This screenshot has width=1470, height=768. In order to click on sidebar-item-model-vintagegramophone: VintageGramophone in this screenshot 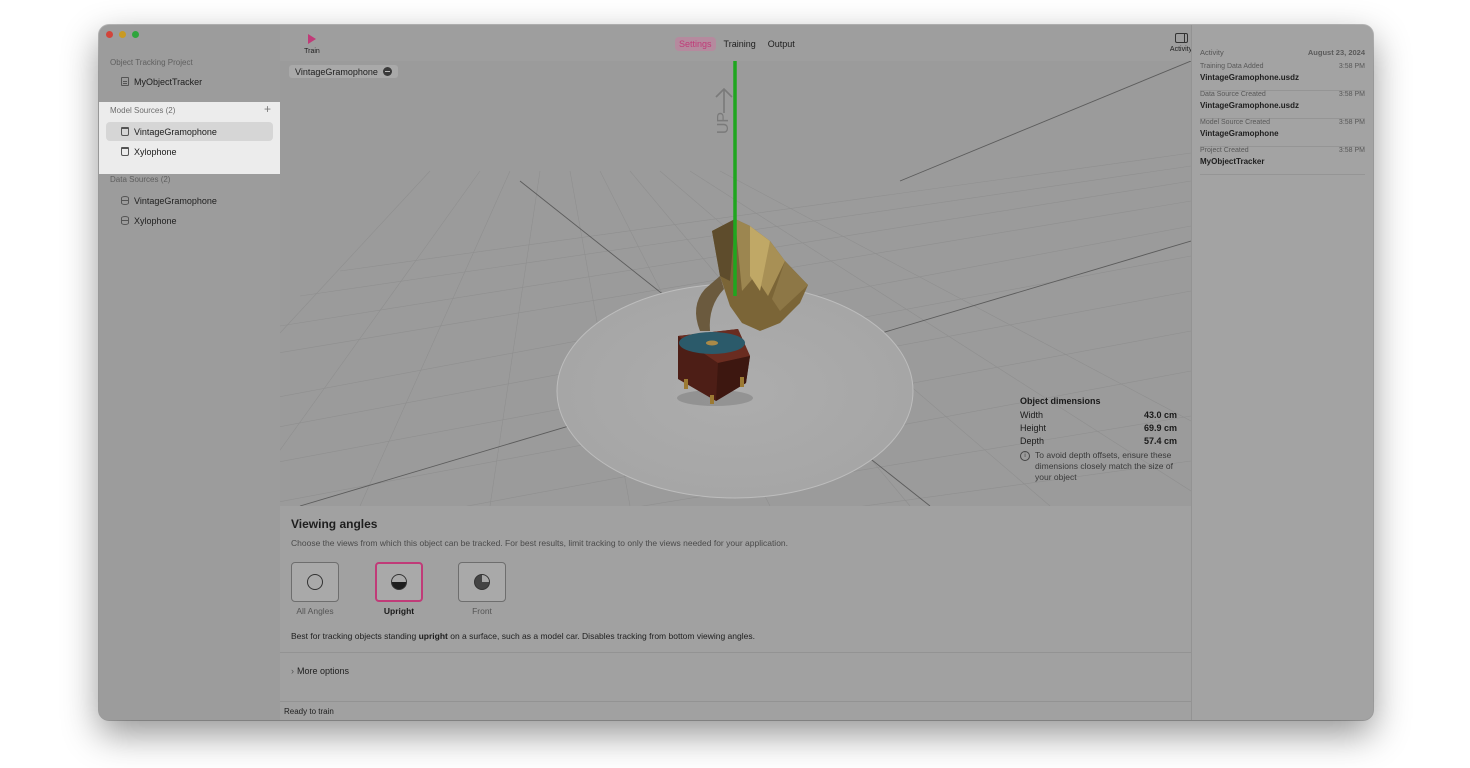, I will do `click(189, 131)`.